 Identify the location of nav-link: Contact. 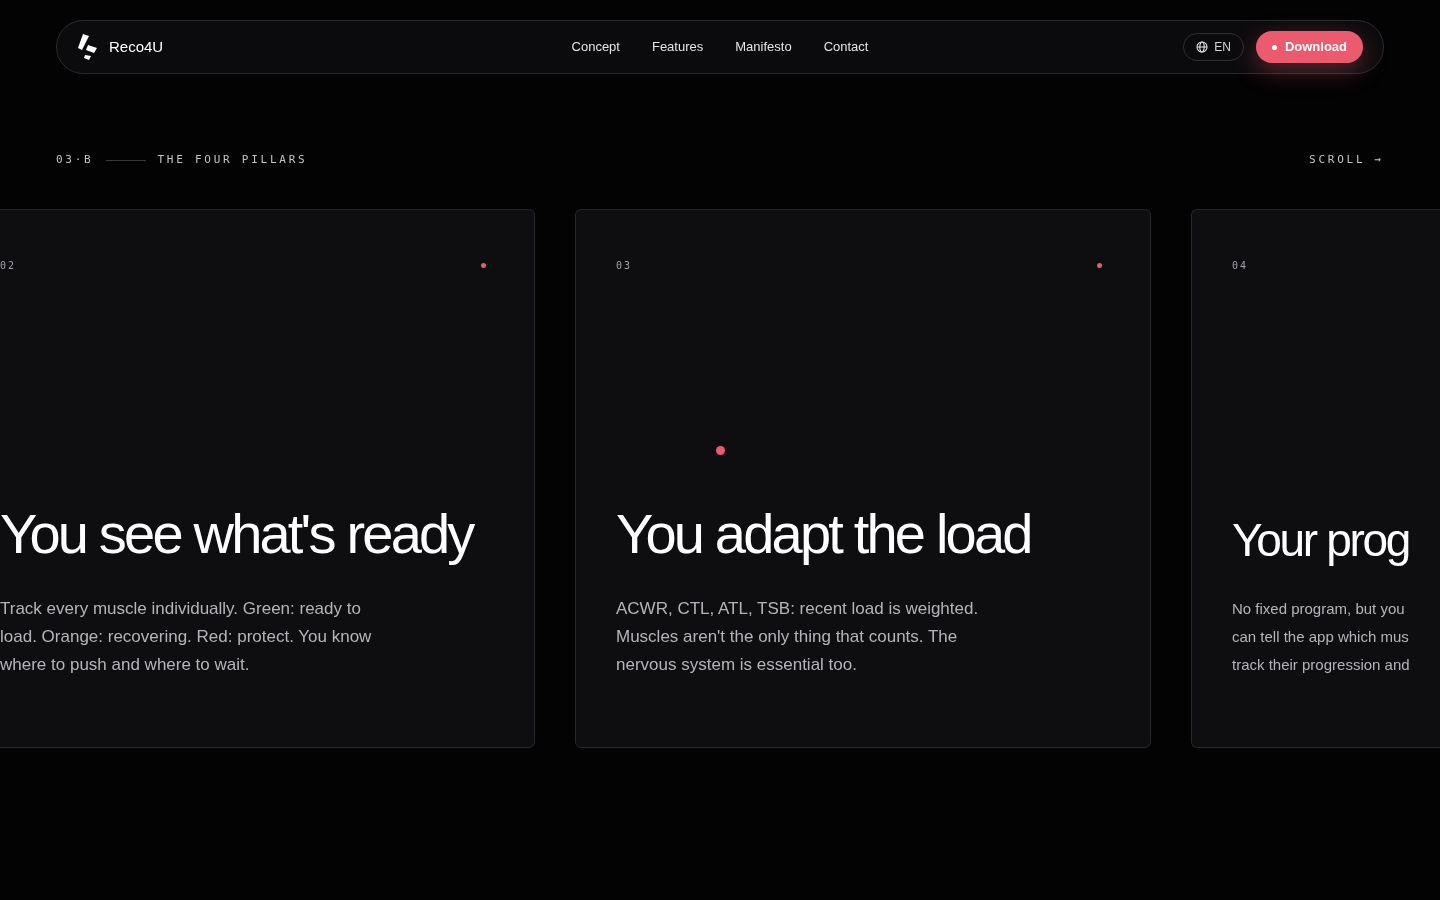
(846, 47).